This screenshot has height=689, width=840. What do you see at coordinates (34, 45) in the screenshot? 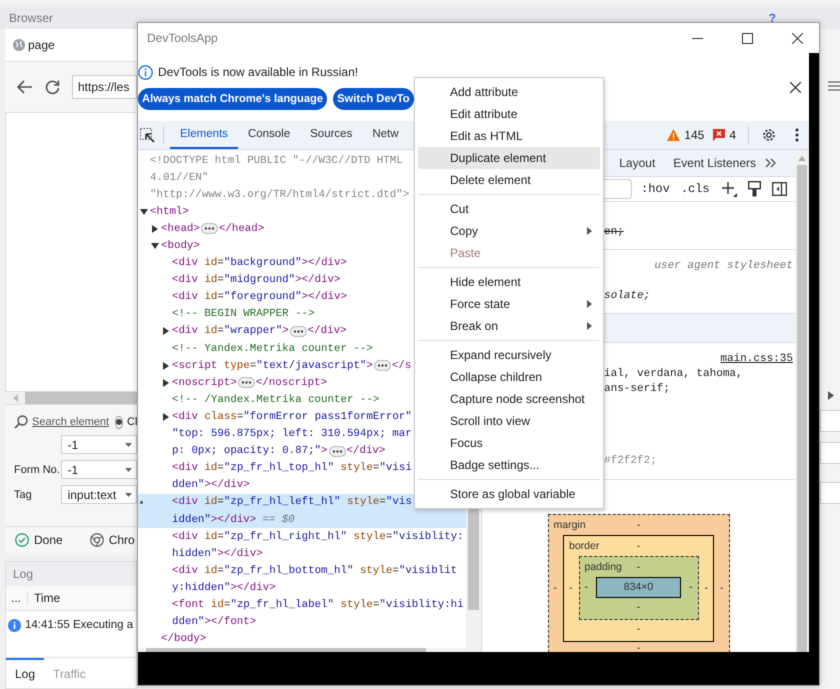
I see `browser-tab: page` at bounding box center [34, 45].